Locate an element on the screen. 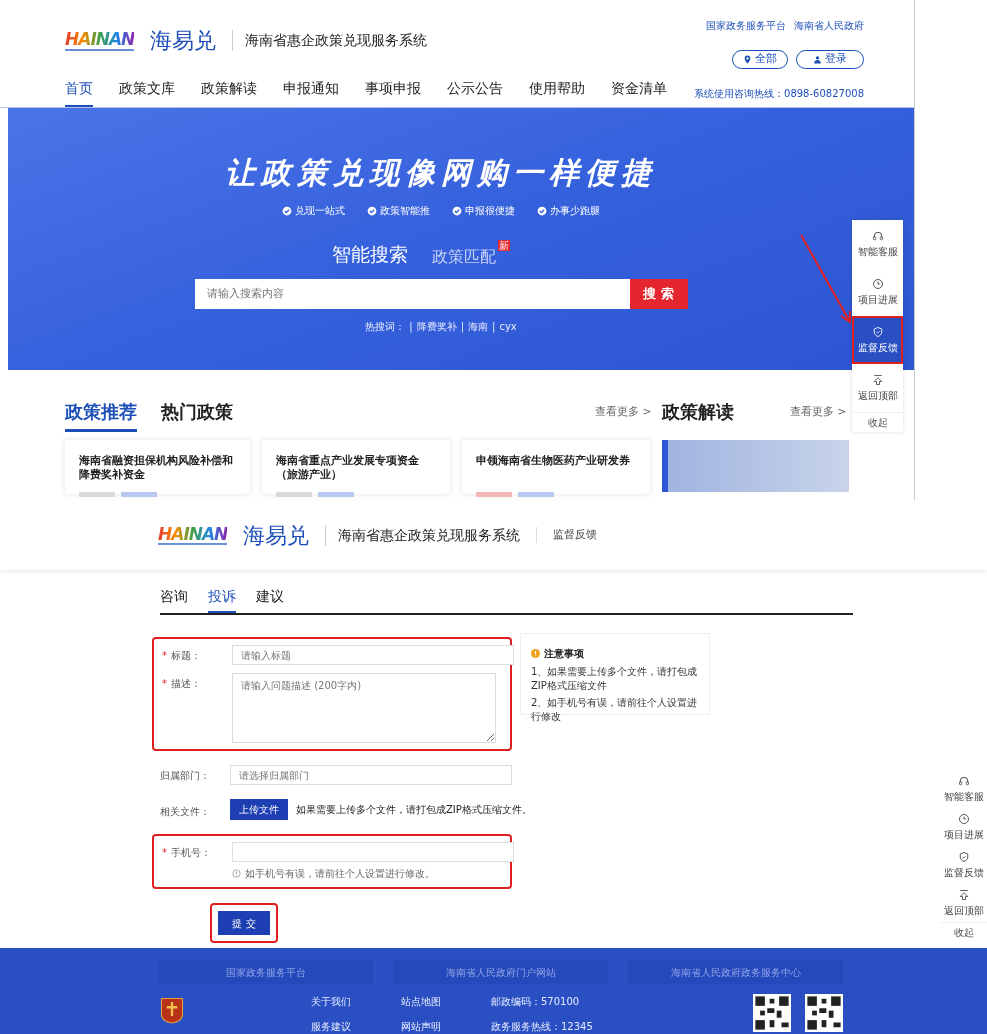 Image resolution: width=987 pixels, height=1034 pixels. search-button: 搜 索 is located at coordinates (658, 293).